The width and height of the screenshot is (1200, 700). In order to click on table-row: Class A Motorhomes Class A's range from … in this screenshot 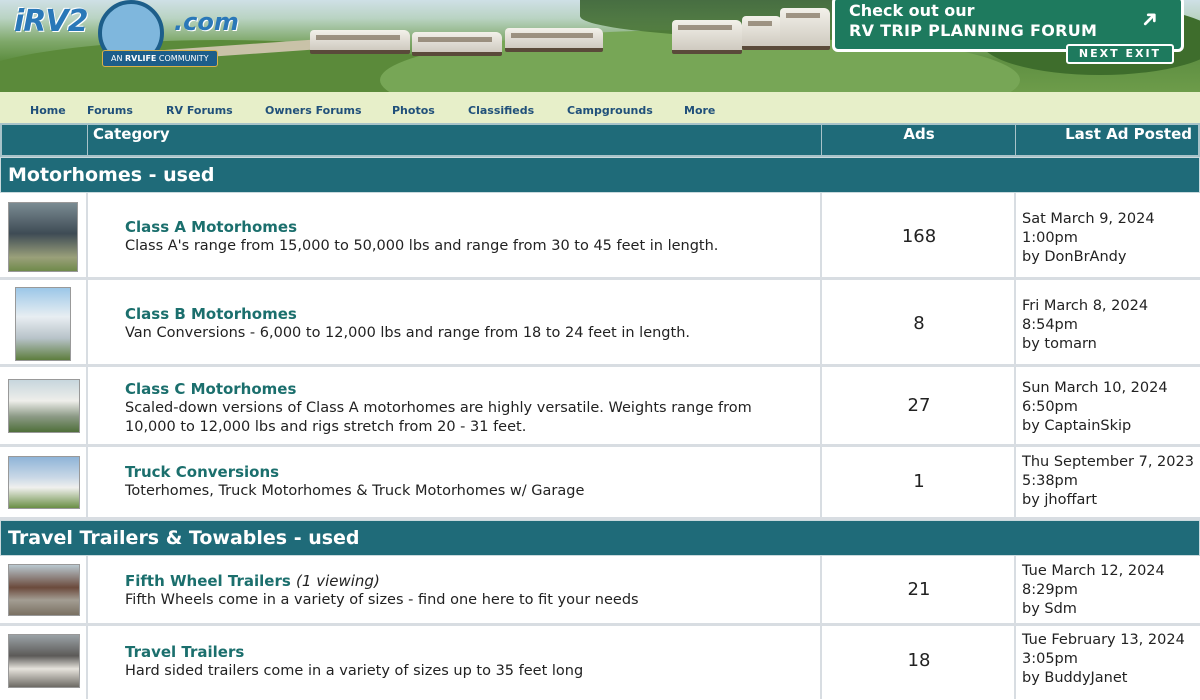, I will do `click(600, 236)`.